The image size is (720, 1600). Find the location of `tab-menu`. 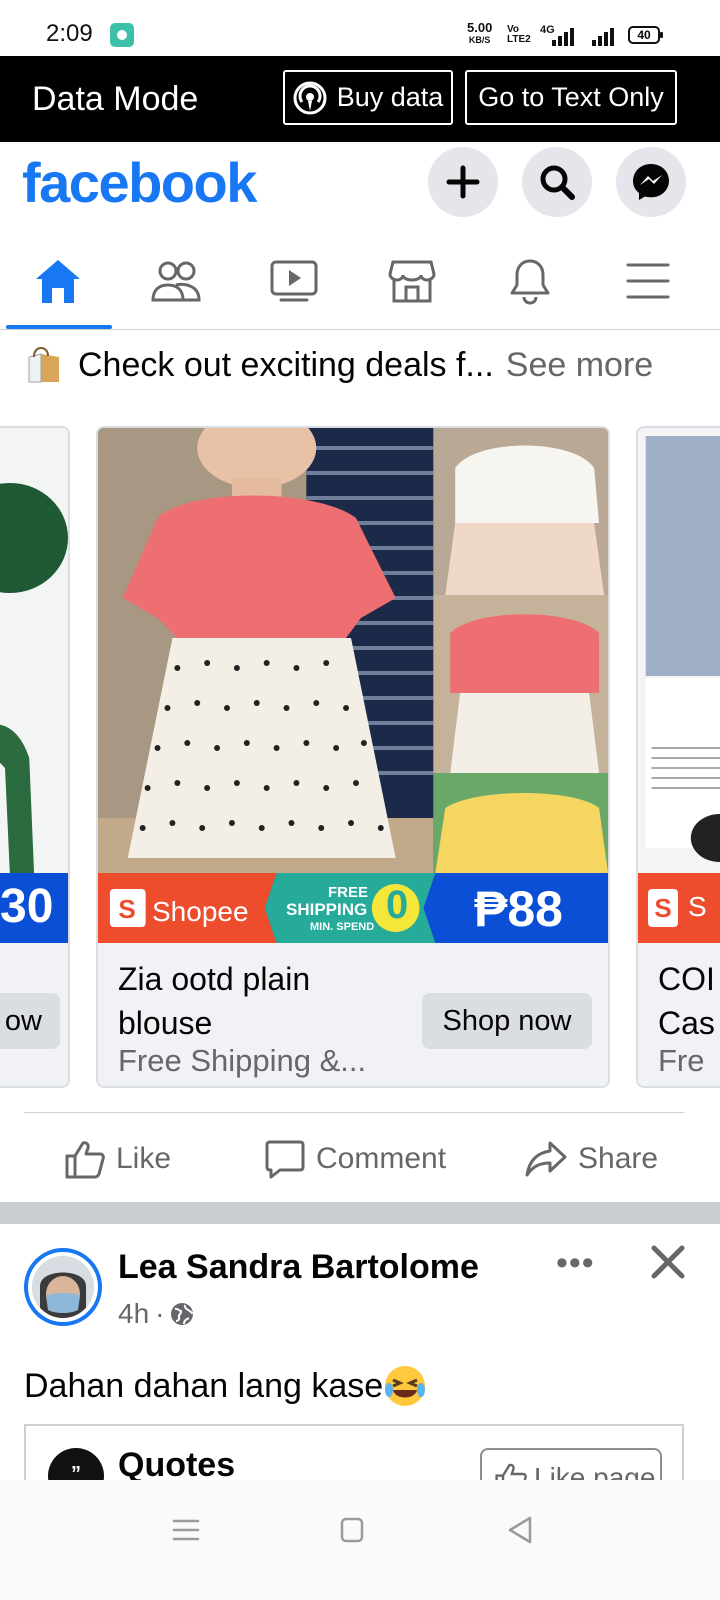

tab-menu is located at coordinates (648, 280).